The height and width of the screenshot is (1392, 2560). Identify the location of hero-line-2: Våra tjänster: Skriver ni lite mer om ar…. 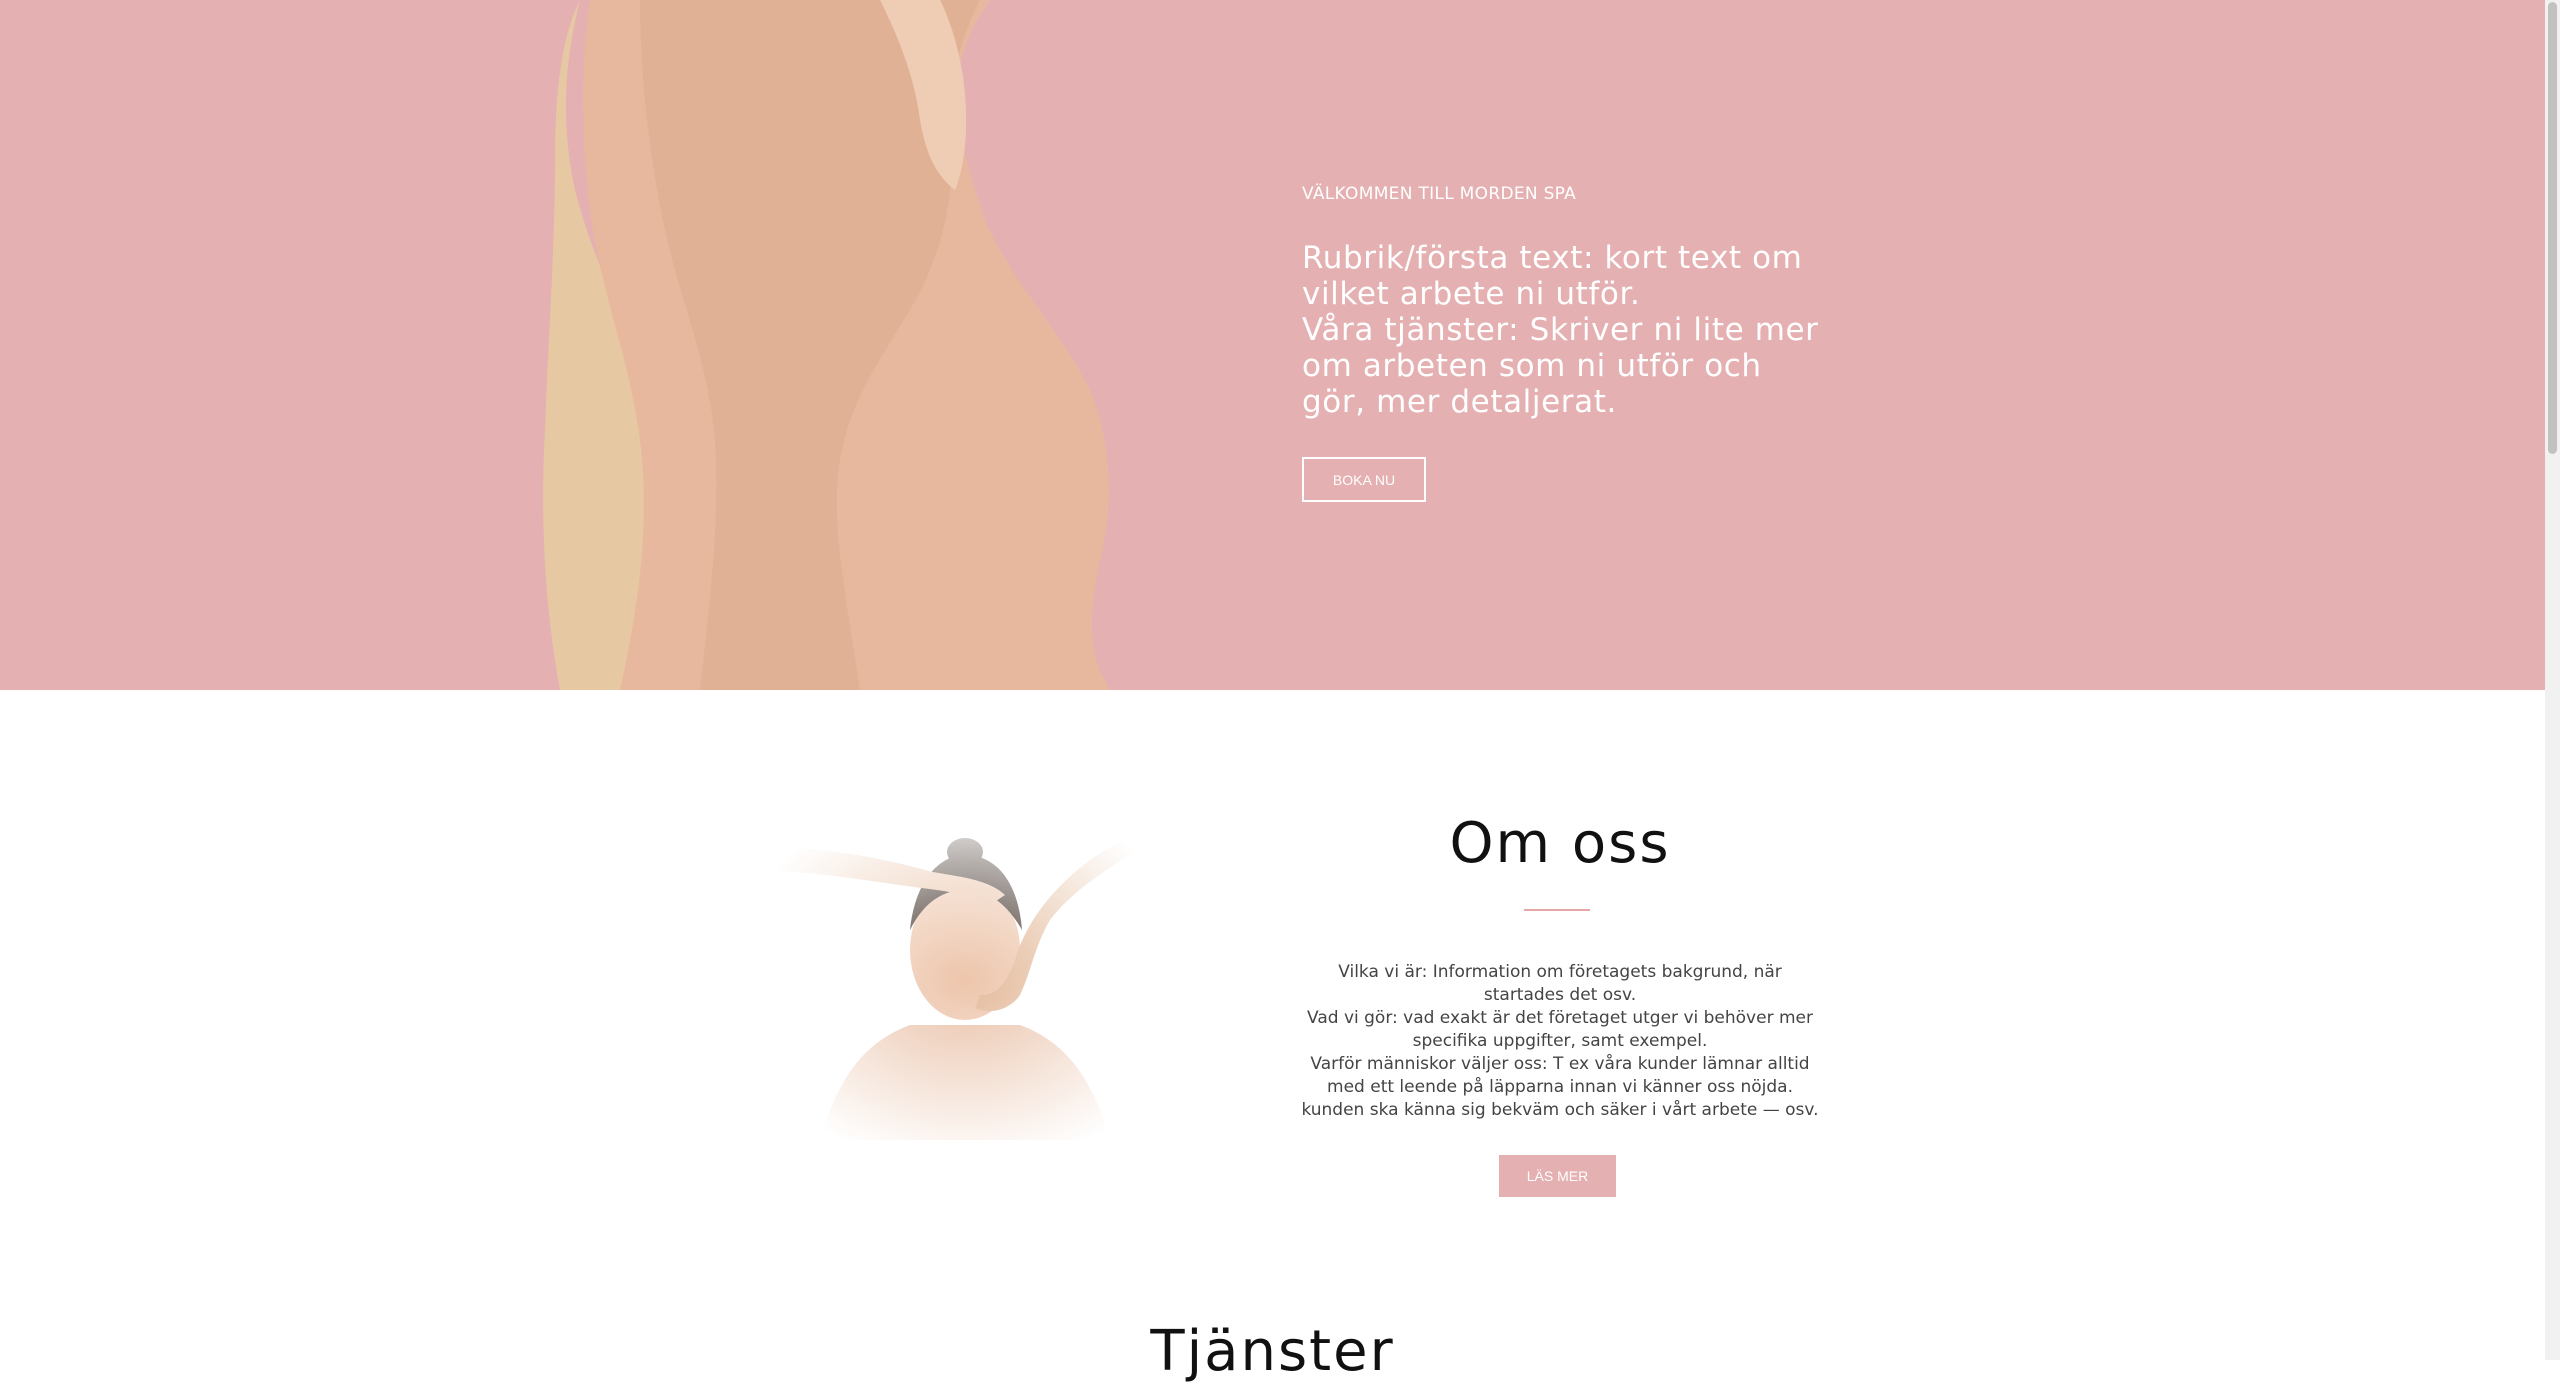
(1560, 366).